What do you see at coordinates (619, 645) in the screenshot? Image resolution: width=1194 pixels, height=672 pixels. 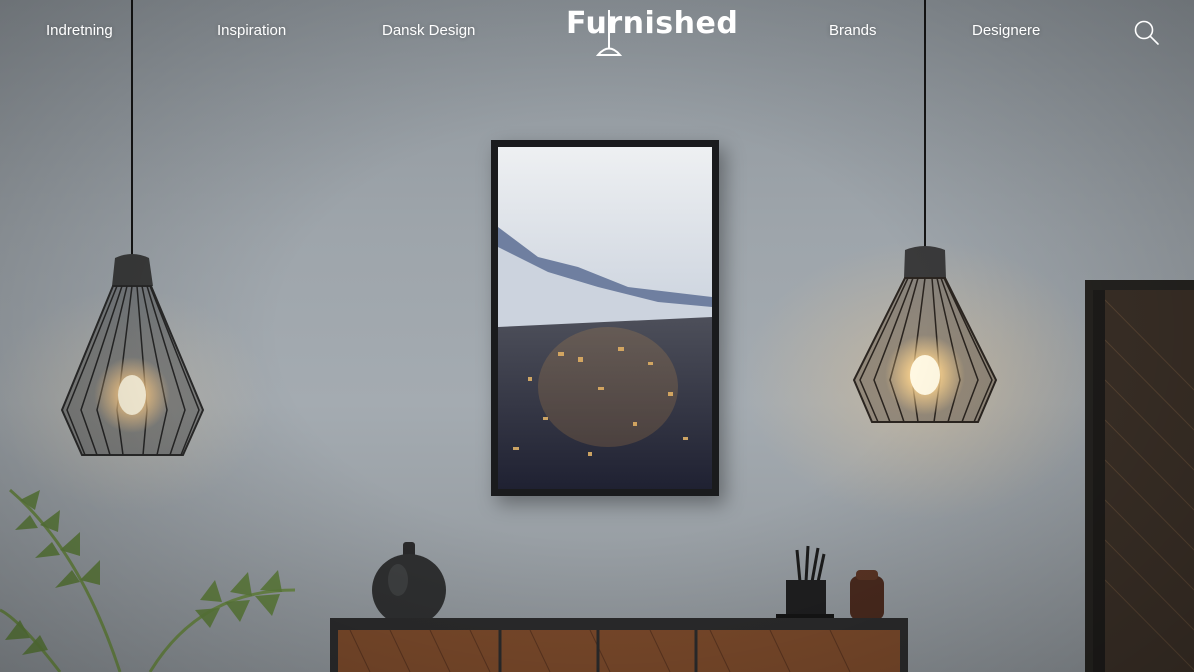 I see `wooden-sideboard` at bounding box center [619, 645].